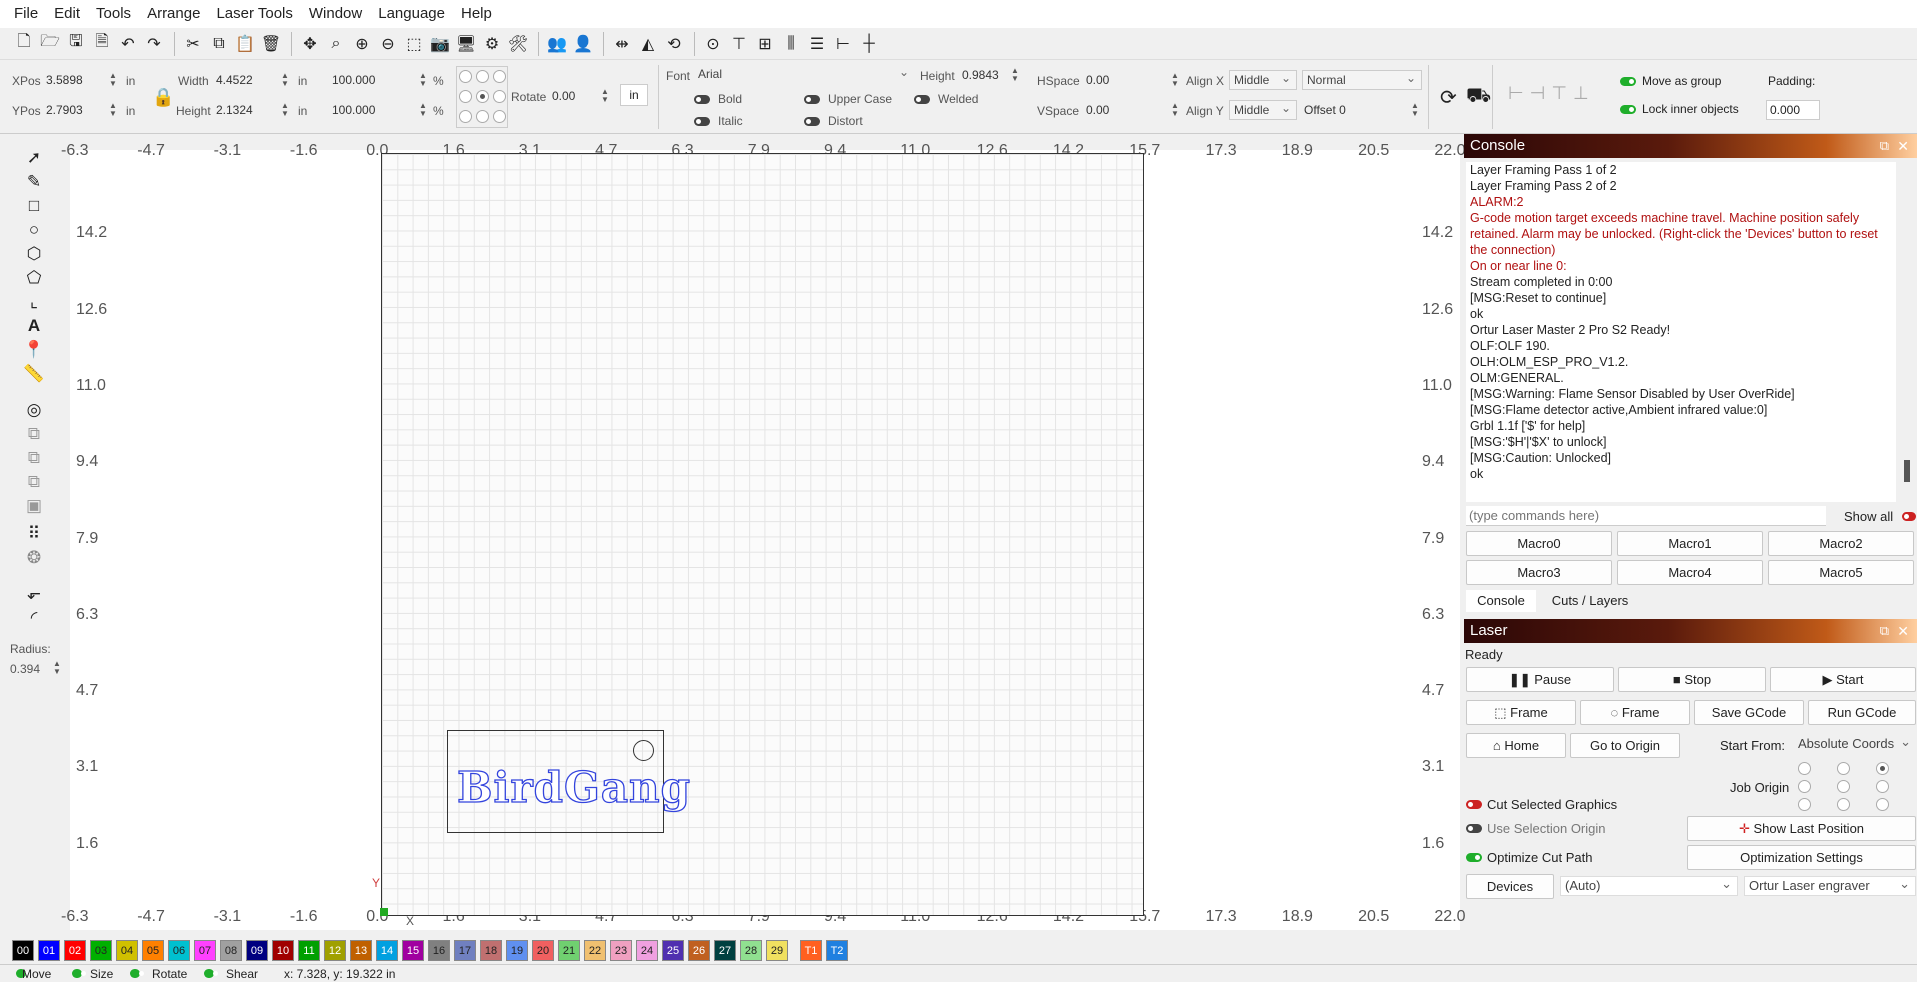  I want to click on layer-swatch-18: 18, so click(491, 950).